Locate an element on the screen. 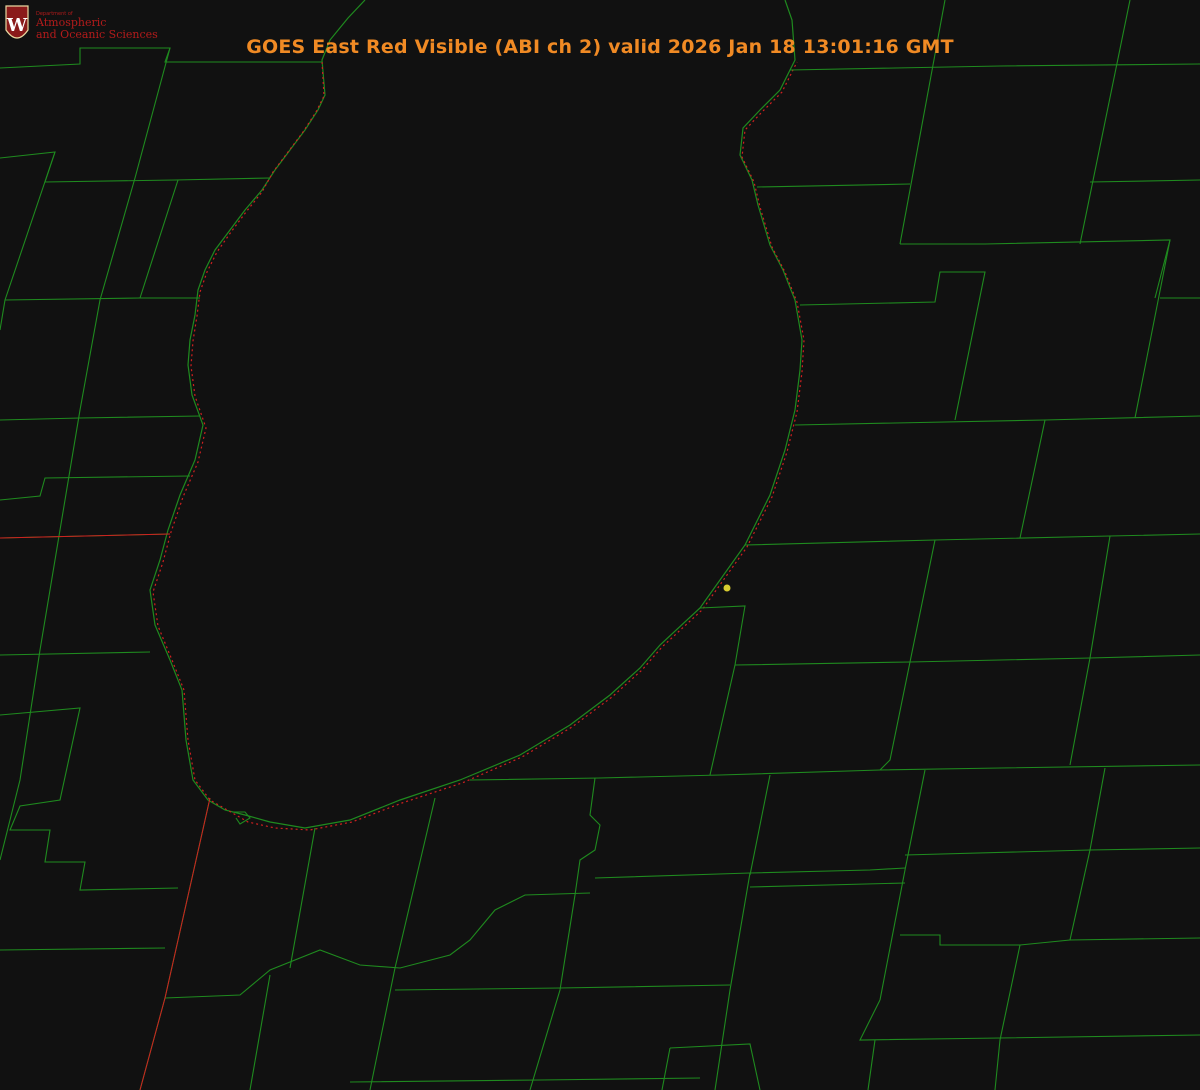 The image size is (1200, 1090). location-dot-icon is located at coordinates (727, 588).